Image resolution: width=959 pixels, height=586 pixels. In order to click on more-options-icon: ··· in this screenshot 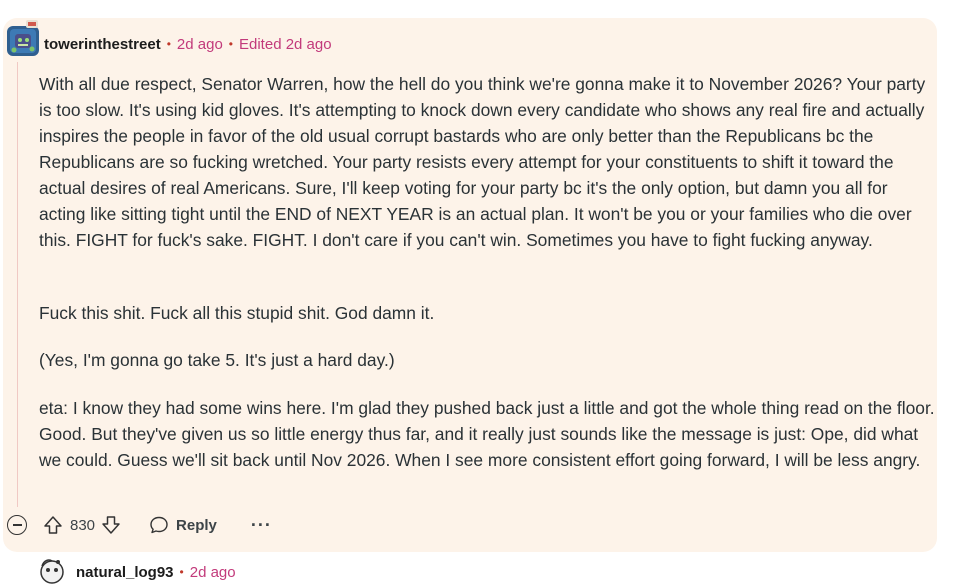, I will do `click(261, 525)`.